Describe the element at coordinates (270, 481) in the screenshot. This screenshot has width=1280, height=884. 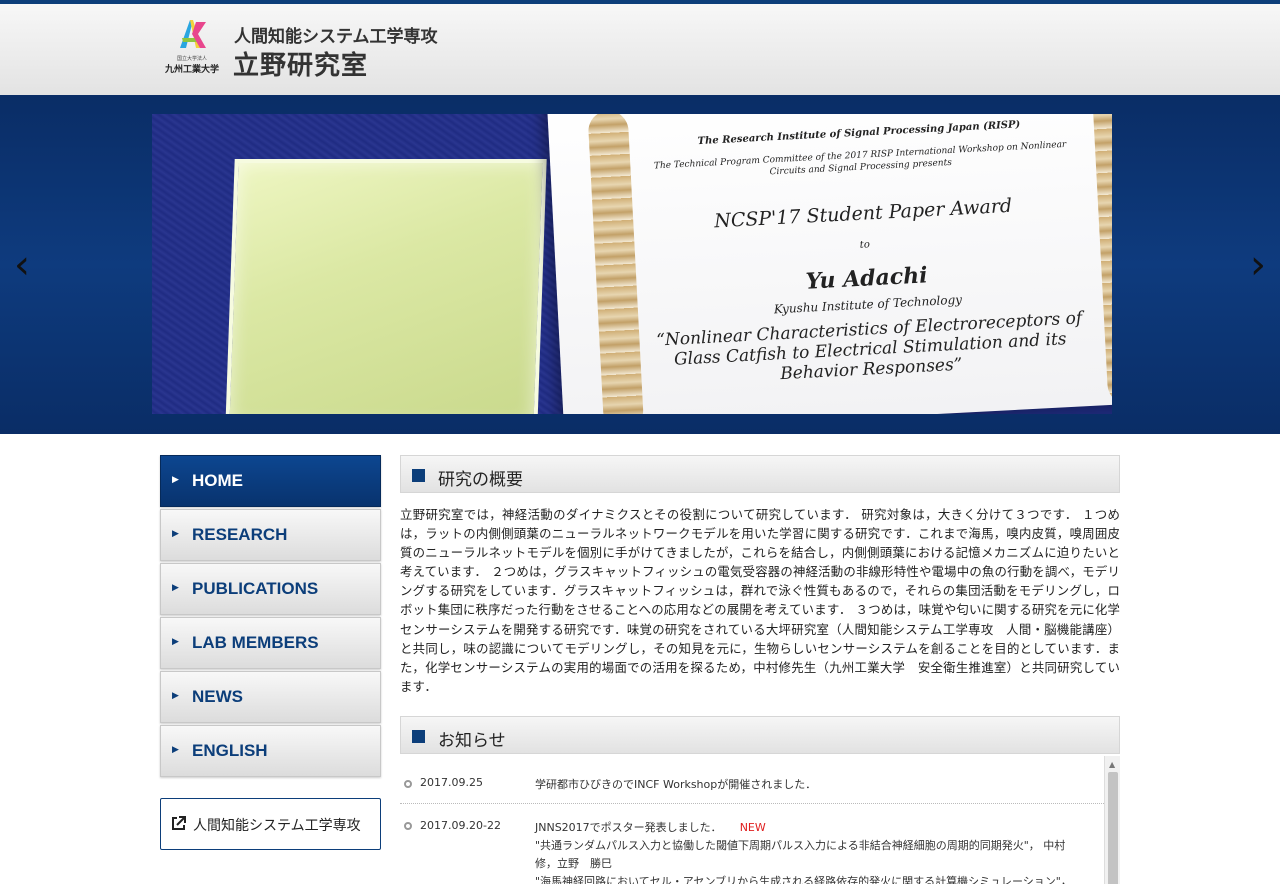
I see `sidebar-item-home: ▶ HOME` at that location.